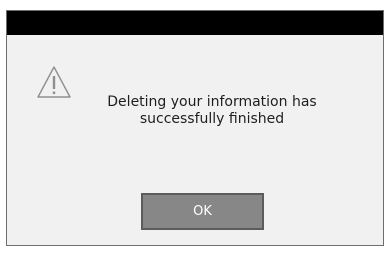 This screenshot has width=390, height=253. What do you see at coordinates (212, 102) in the screenshot?
I see `message-line-1: Deleting your information has` at bounding box center [212, 102].